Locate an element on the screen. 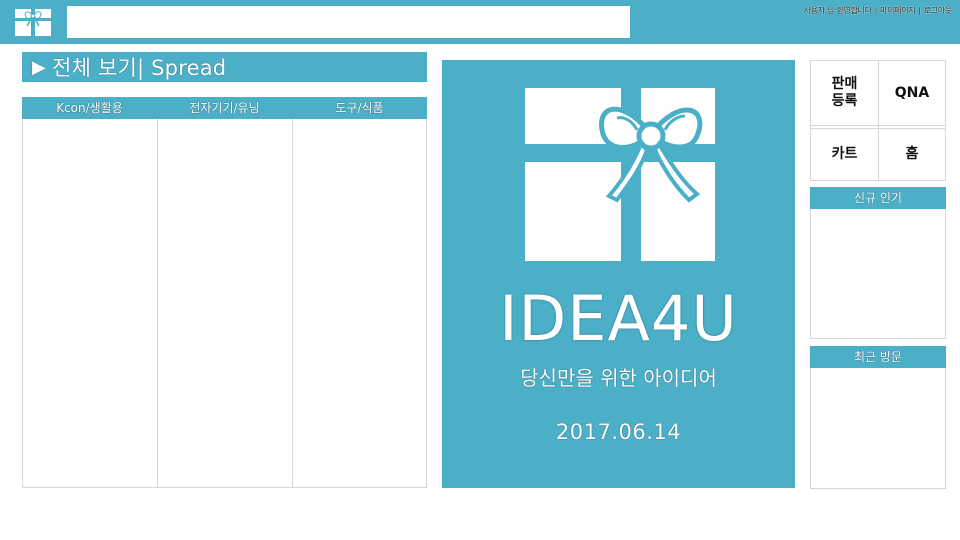 The height and width of the screenshot is (540, 960). quick-menu: 판매 등록 QNA 카트 홈 is located at coordinates (878, 120).